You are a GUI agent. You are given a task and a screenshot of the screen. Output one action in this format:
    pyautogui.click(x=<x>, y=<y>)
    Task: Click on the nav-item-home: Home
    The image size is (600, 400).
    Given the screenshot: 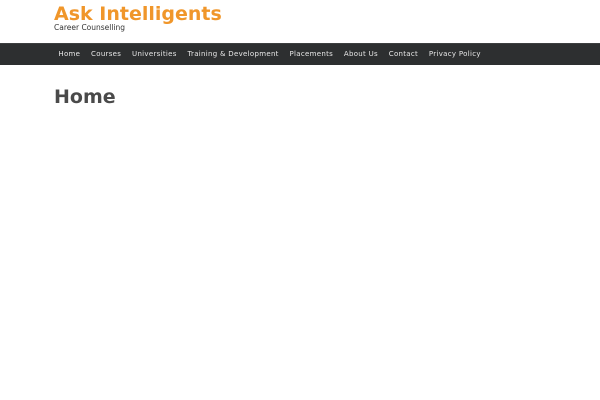 What is the action you would take?
    pyautogui.click(x=69, y=54)
    